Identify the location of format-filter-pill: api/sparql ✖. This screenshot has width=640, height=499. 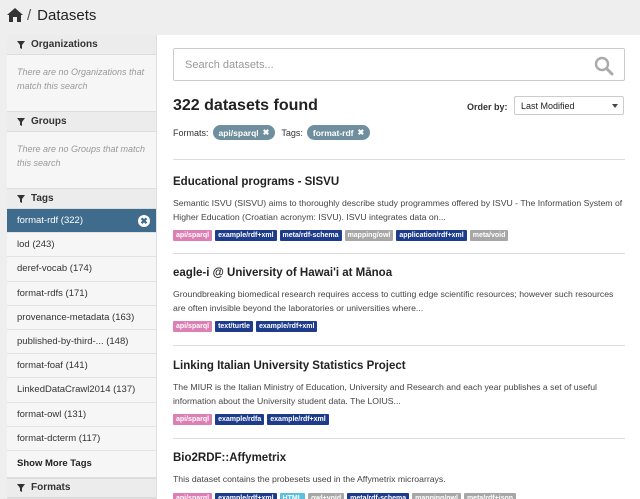
(244, 132).